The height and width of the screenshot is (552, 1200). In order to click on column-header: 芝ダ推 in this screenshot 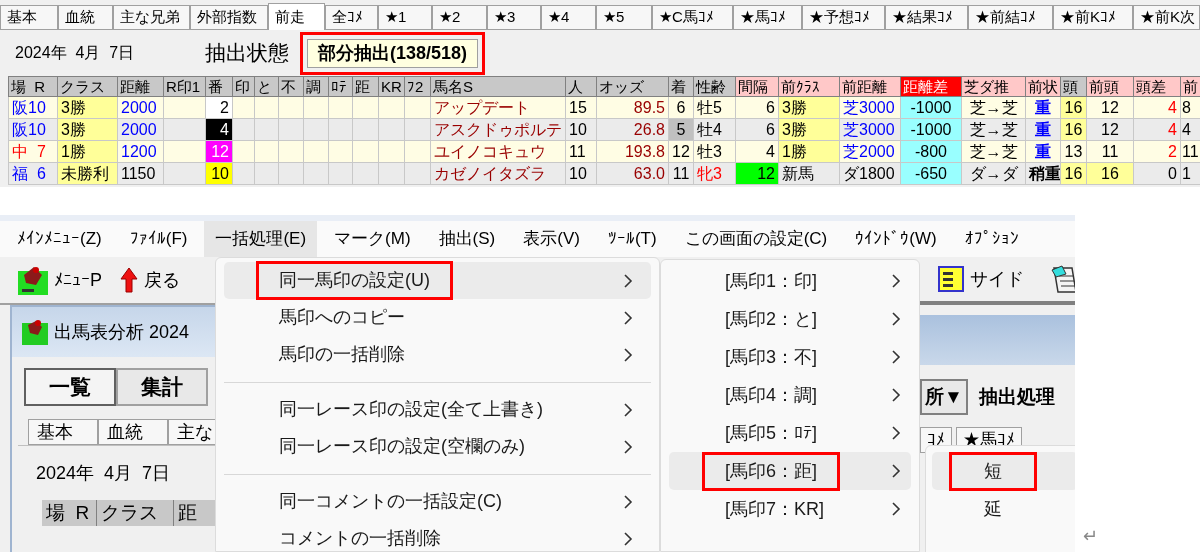, I will do `click(993, 86)`.